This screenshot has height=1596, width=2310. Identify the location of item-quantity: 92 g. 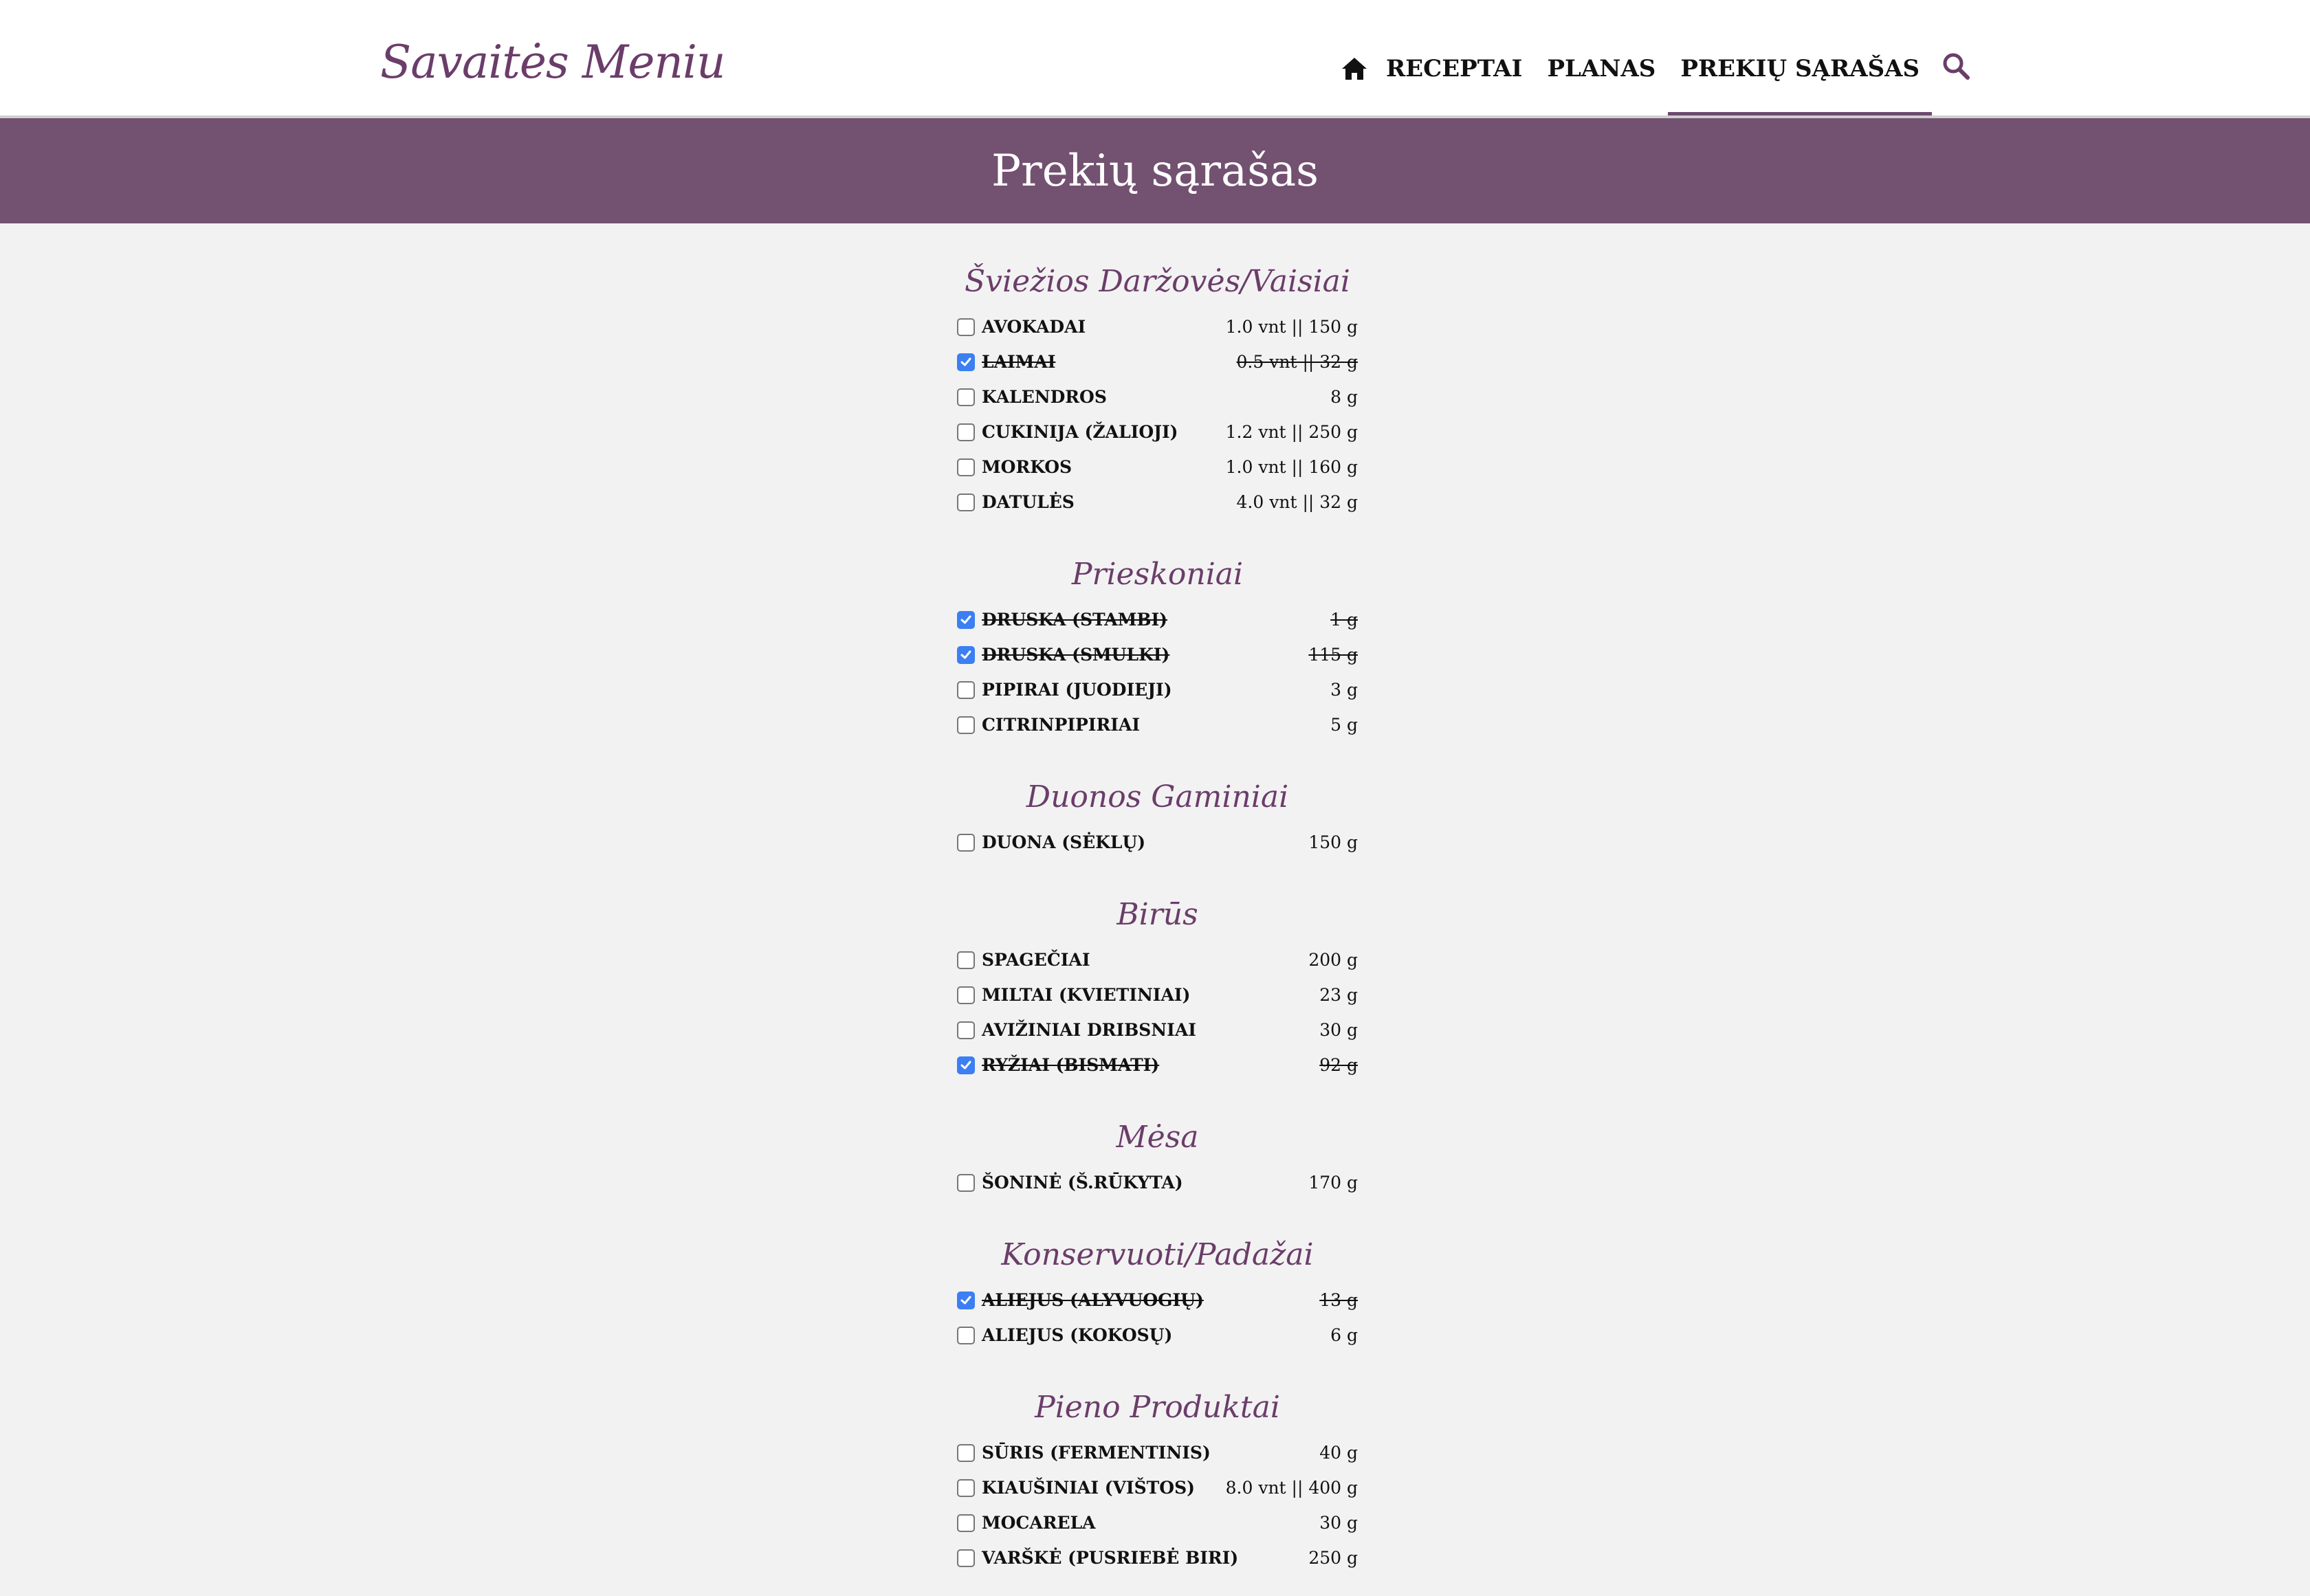
(1338, 1065).